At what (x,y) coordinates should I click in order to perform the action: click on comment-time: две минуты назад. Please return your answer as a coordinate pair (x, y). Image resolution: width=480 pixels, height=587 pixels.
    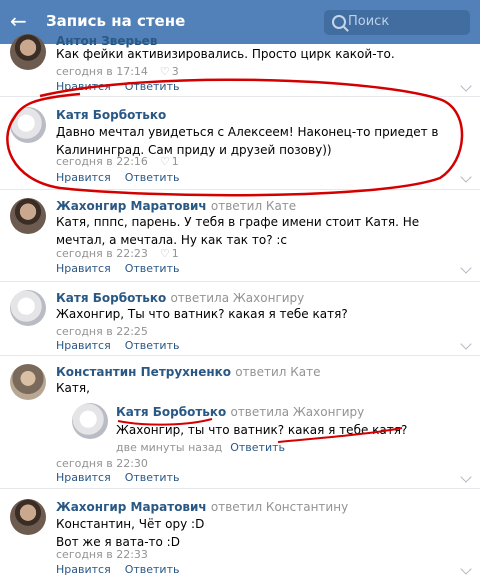
    Looking at the image, I should click on (169, 447).